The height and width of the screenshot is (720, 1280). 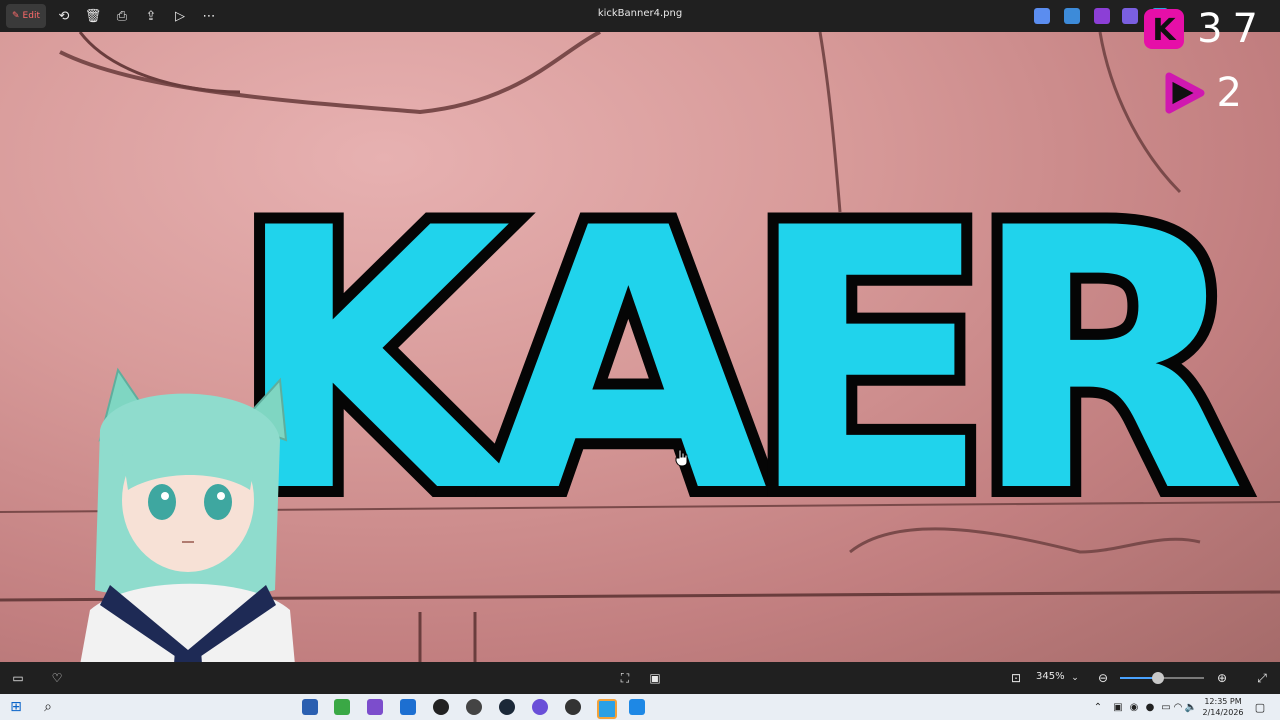 I want to click on play-icon, so click(x=1185, y=93).